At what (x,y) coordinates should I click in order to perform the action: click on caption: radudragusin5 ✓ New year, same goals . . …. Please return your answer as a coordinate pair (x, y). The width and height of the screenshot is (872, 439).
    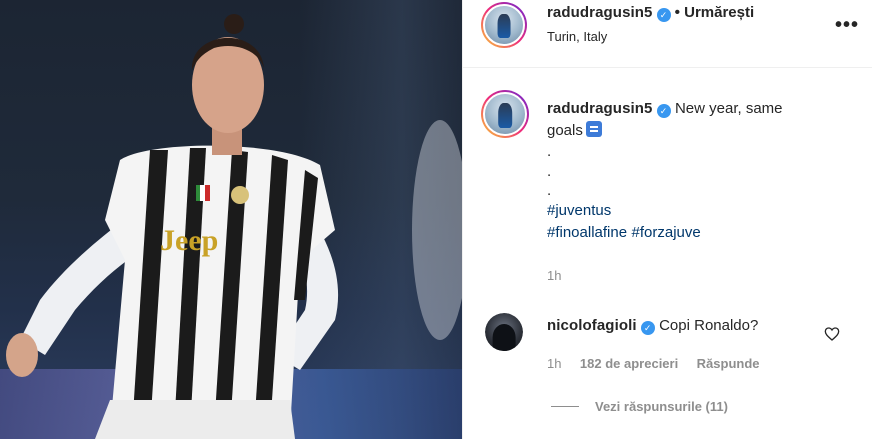
    Looking at the image, I should click on (697, 171).